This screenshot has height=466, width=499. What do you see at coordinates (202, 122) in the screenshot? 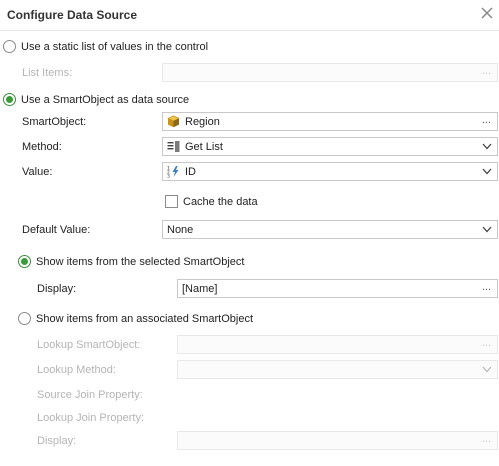
I see `smartobject-value: Region` at bounding box center [202, 122].